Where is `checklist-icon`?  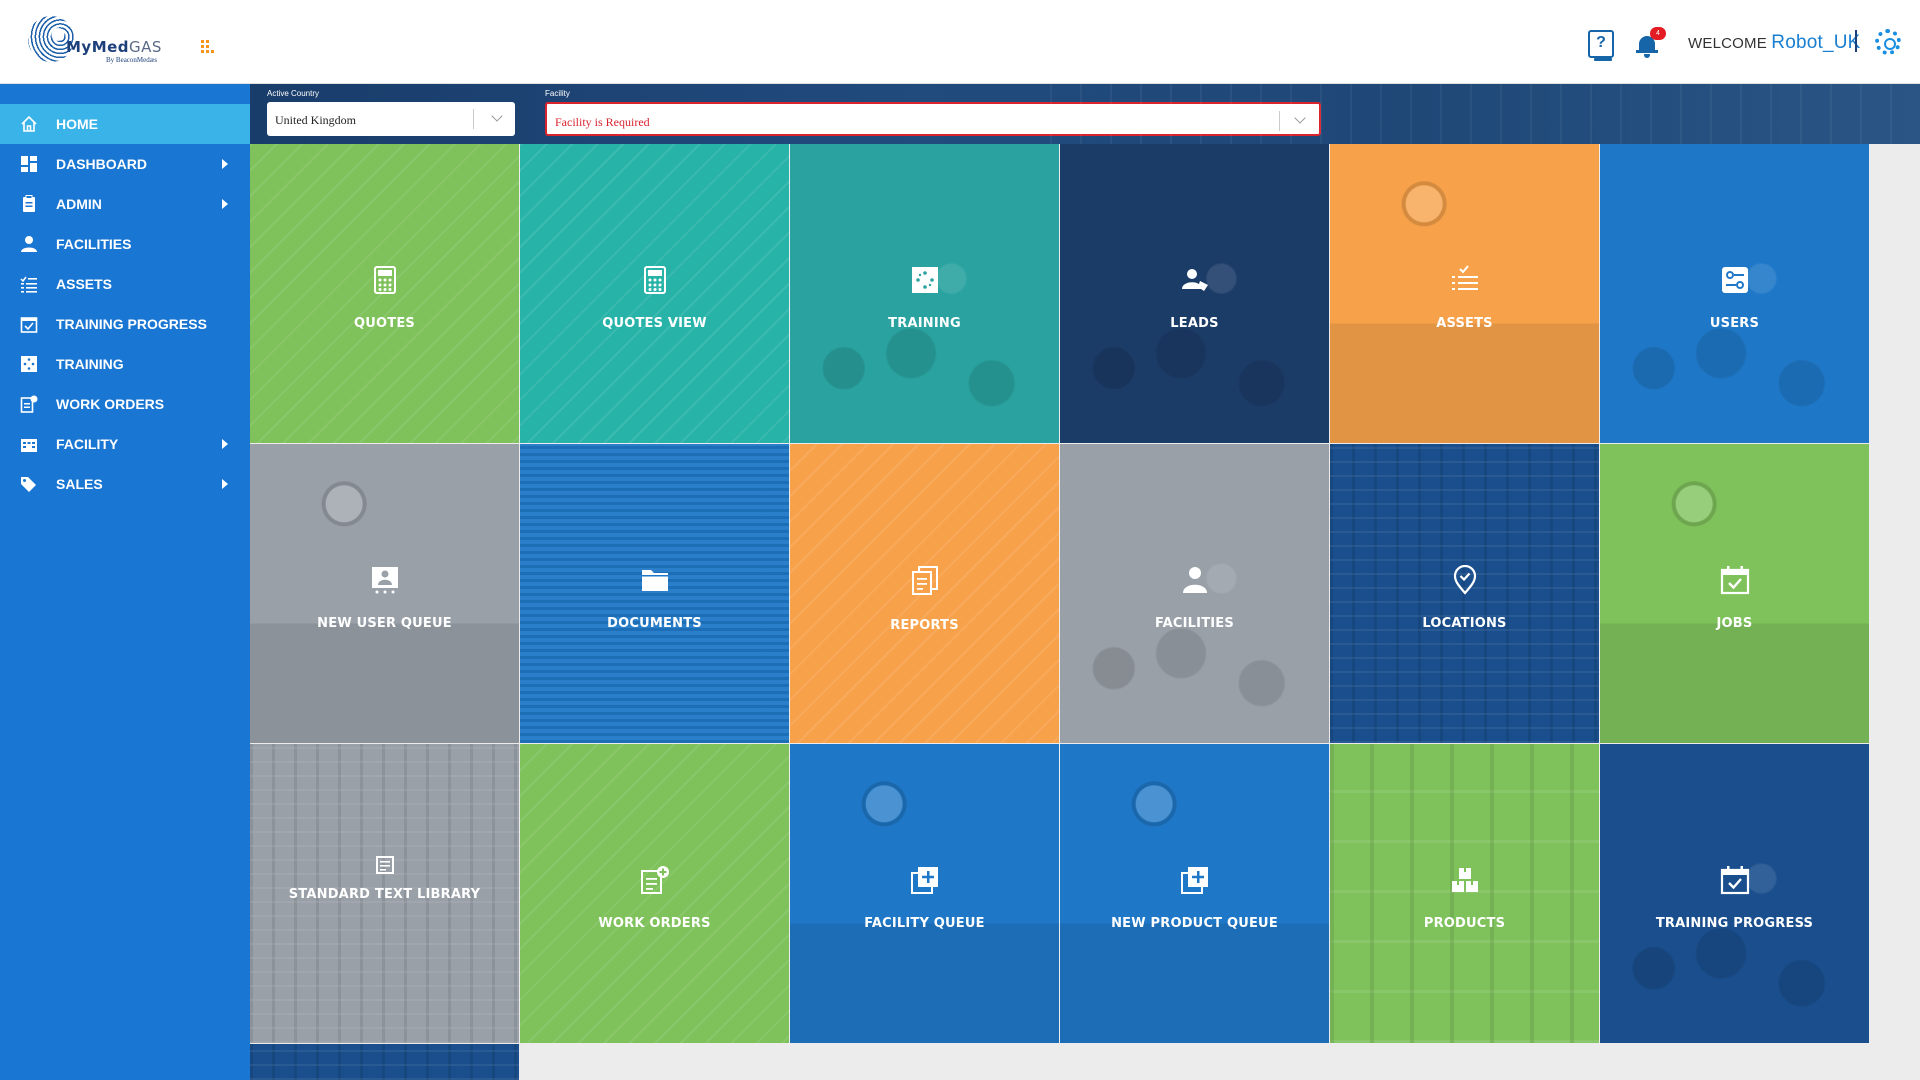
checklist-icon is located at coordinates (28, 284).